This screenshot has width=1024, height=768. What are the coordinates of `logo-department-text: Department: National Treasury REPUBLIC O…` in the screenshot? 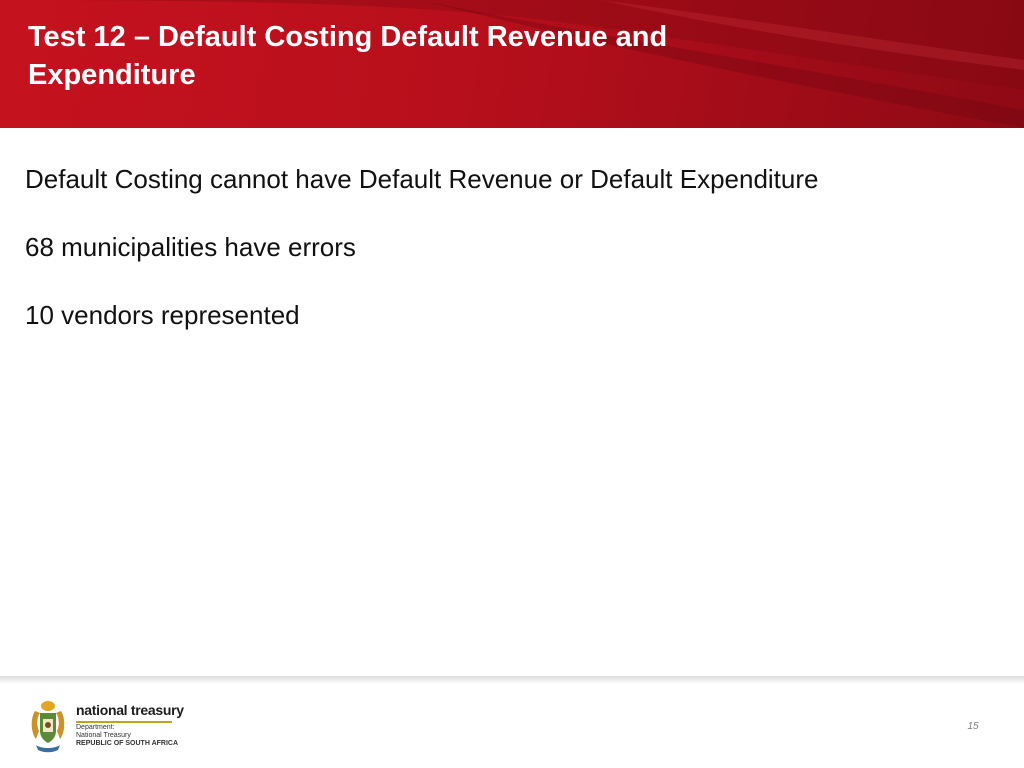 It's located at (127, 736).